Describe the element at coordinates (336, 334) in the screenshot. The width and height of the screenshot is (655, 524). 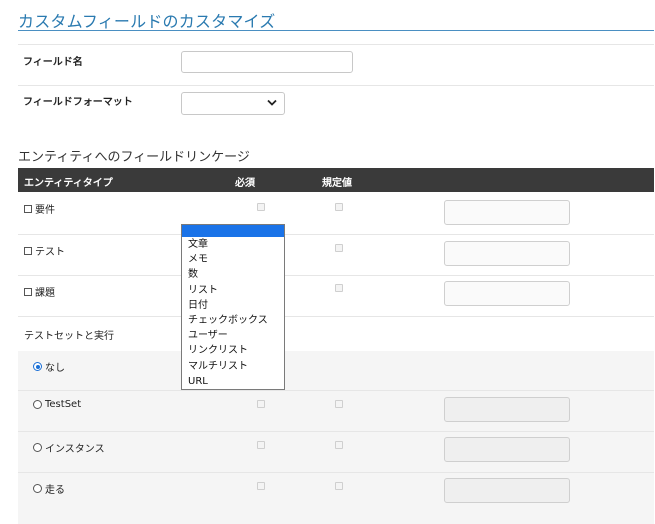
I see `testset-heading-row: テストセットと実行` at that location.